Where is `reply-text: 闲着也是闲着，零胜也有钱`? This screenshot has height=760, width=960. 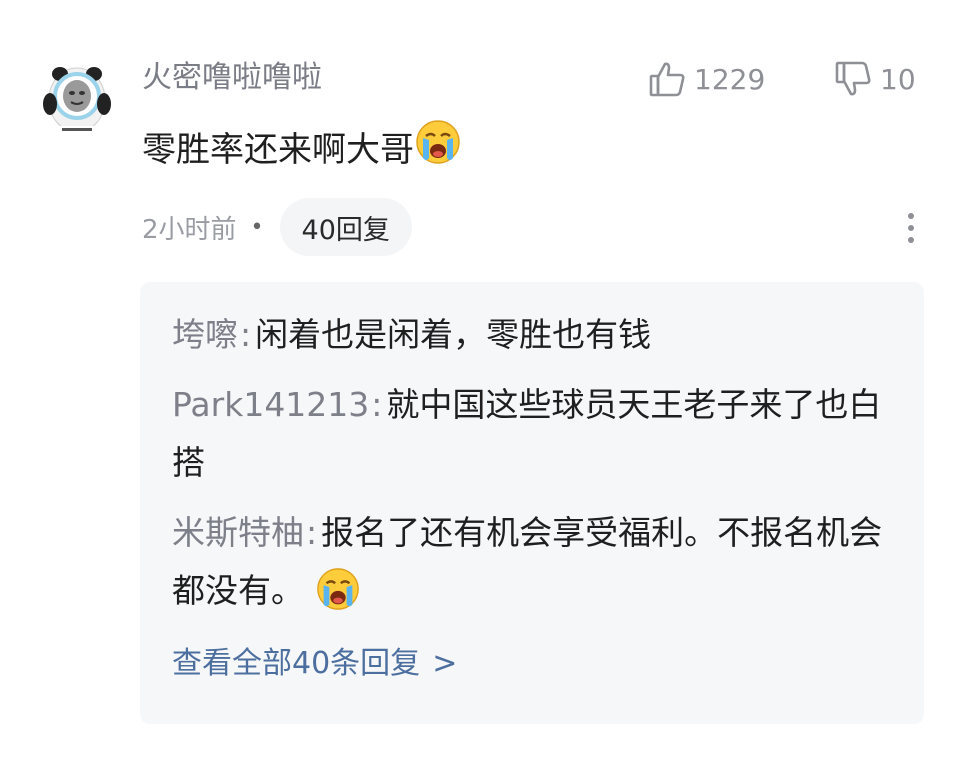
reply-text: 闲着也是闲着，零胜也有钱 is located at coordinates (453, 334).